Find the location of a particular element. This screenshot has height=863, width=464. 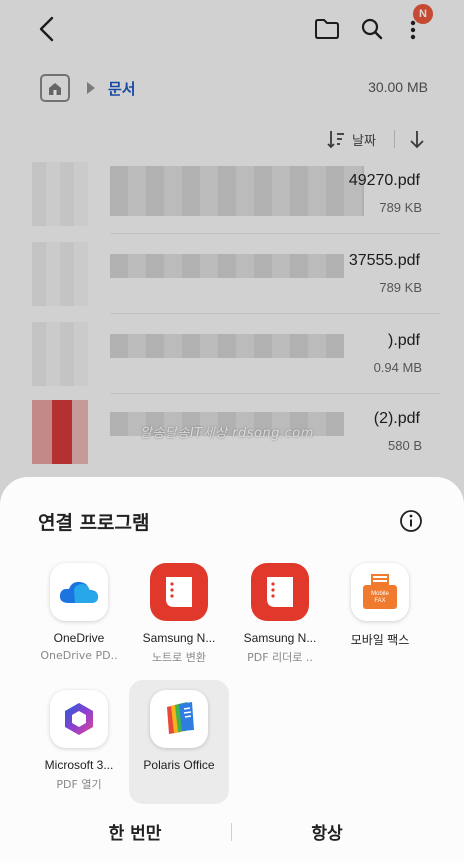

onedrive-icon is located at coordinates (79, 592).